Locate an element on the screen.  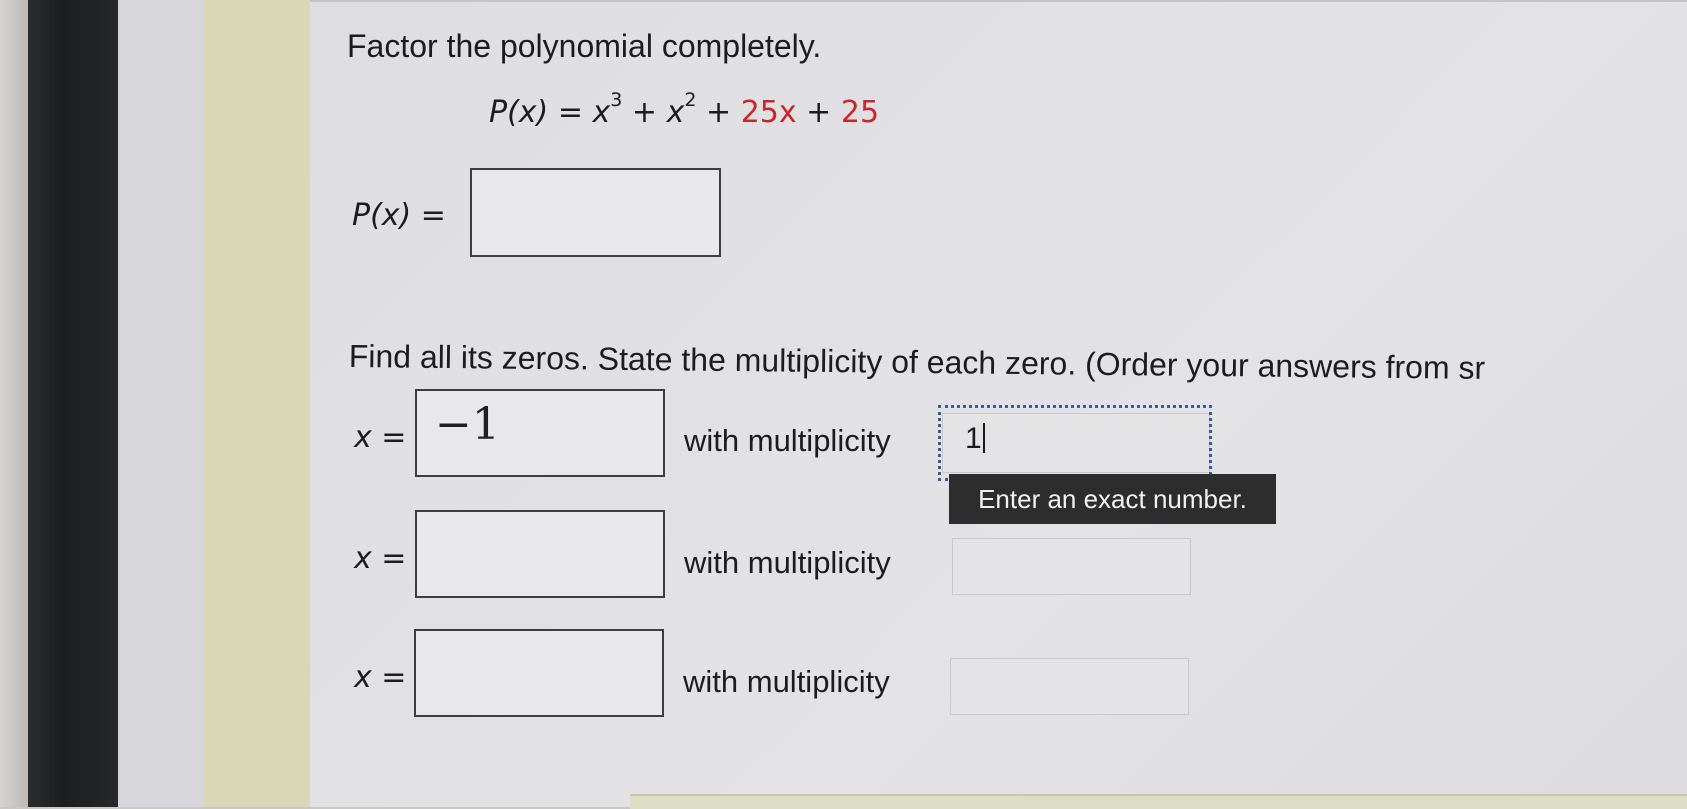
polynomial-expression: P(x) = x3 + x2 + 25x + 25 is located at coordinates (684, 111).